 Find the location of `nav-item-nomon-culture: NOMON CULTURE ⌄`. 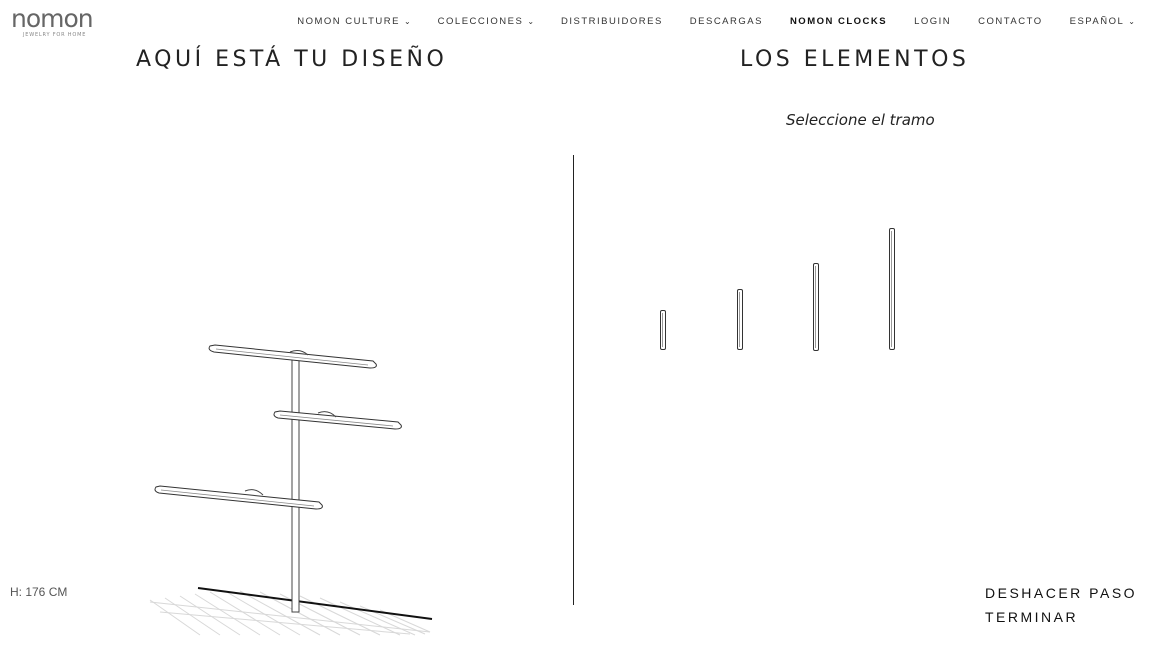

nav-item-nomon-culture: NOMON CULTURE ⌄ is located at coordinates (353, 21).